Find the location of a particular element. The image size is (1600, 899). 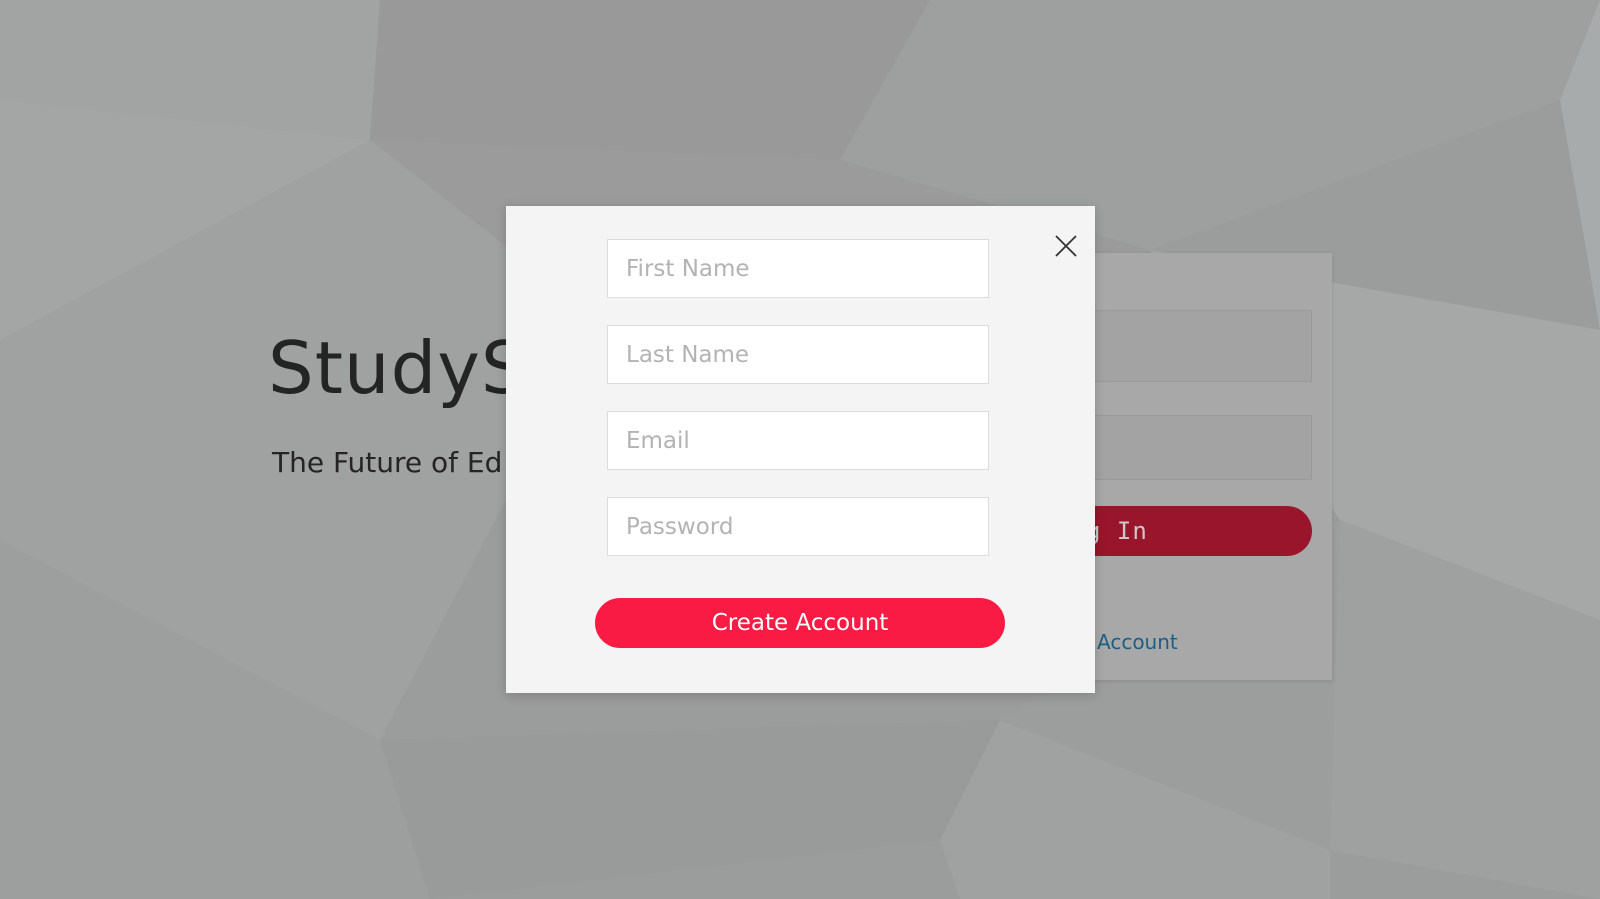

email-input is located at coordinates (798, 440).